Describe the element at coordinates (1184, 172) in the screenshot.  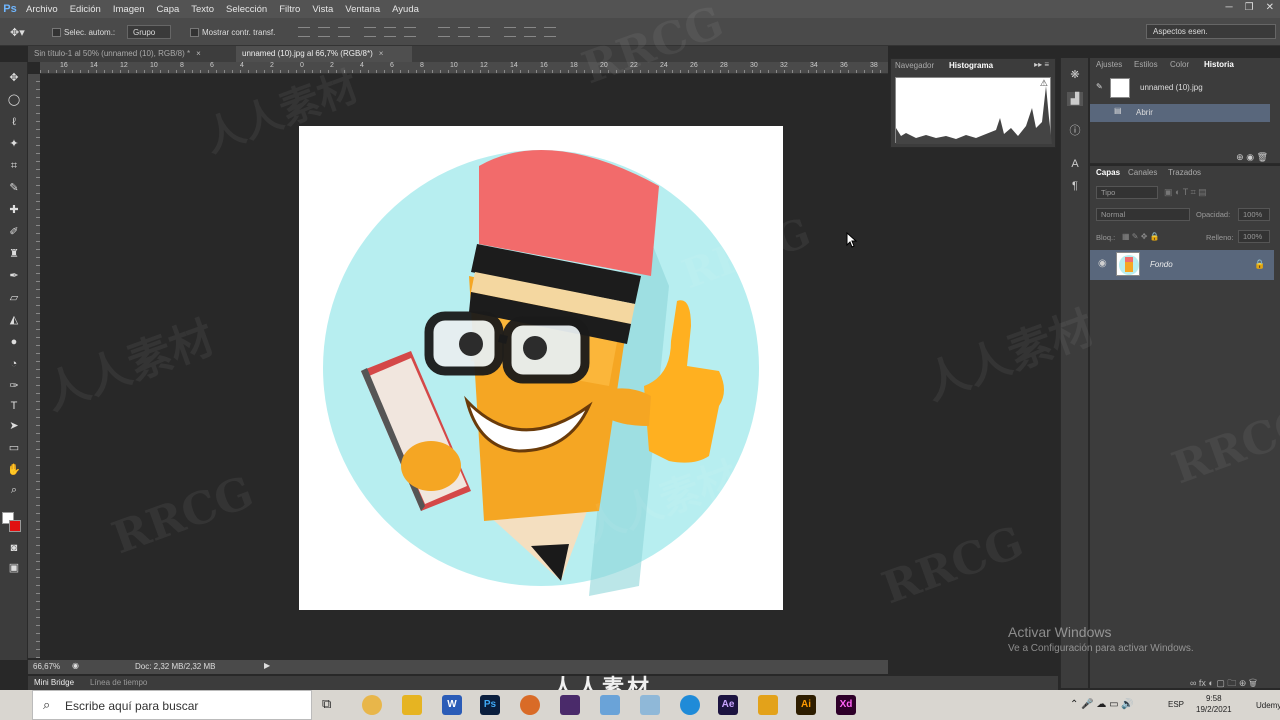
I see `tab-paths: Trazados` at that location.